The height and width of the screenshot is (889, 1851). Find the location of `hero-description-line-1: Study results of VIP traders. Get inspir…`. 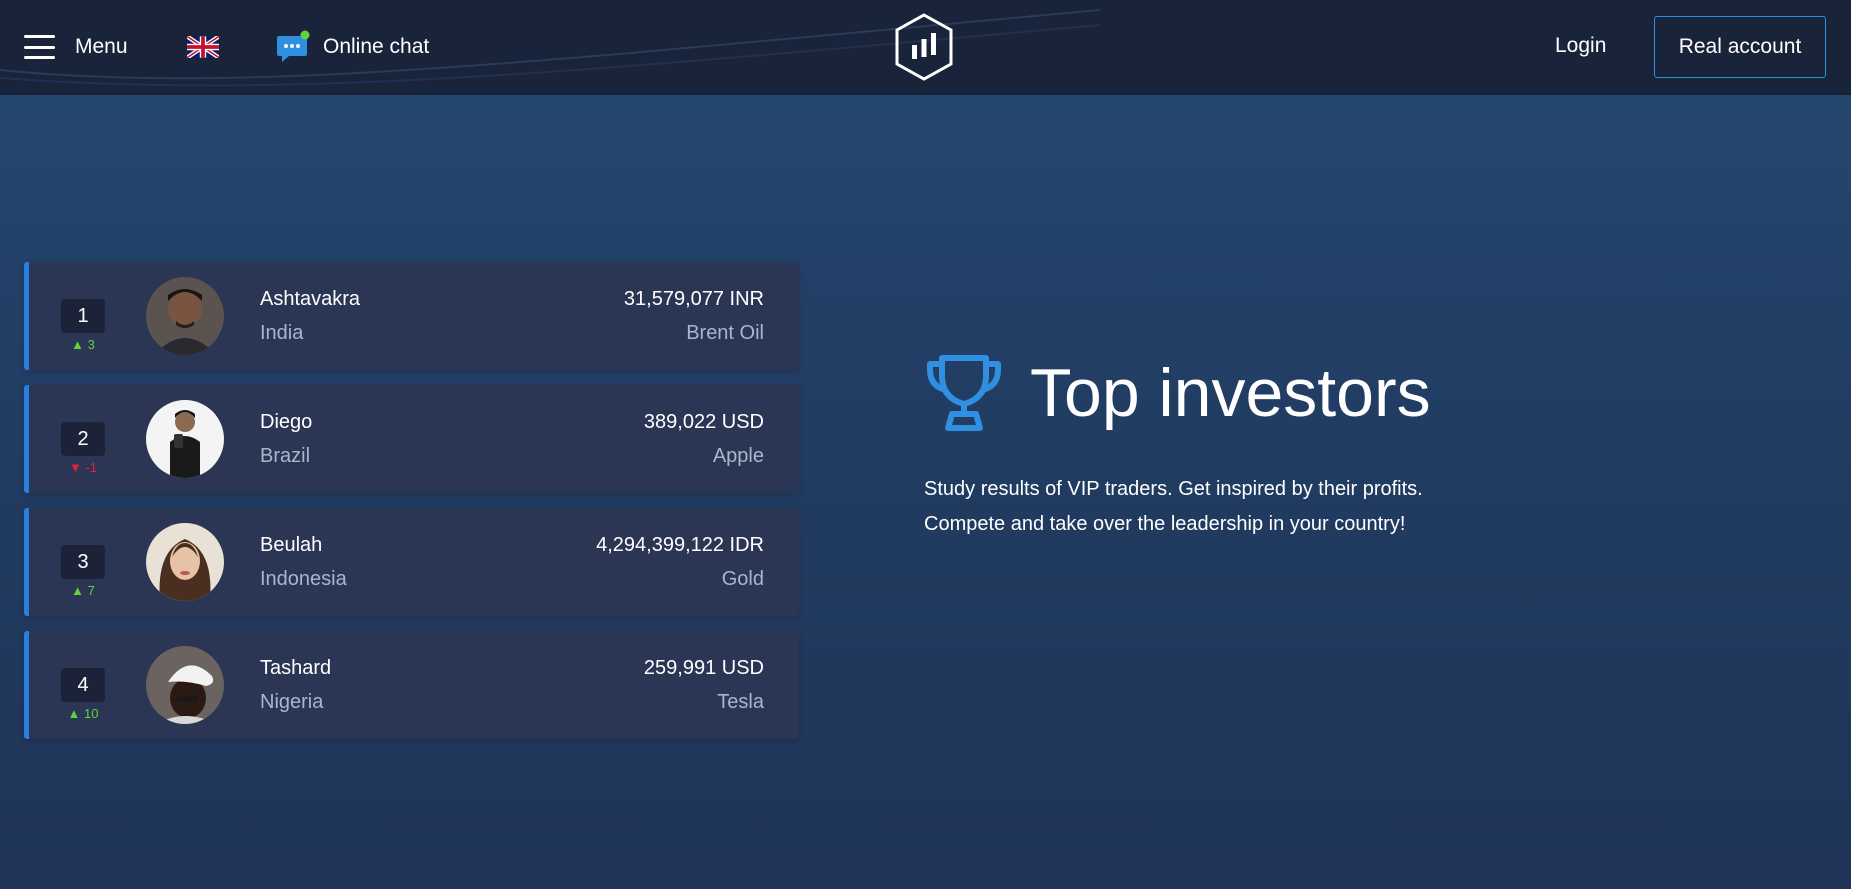

hero-description-line-1: Study results of VIP traders. Get inspir… is located at coordinates (1173, 489).